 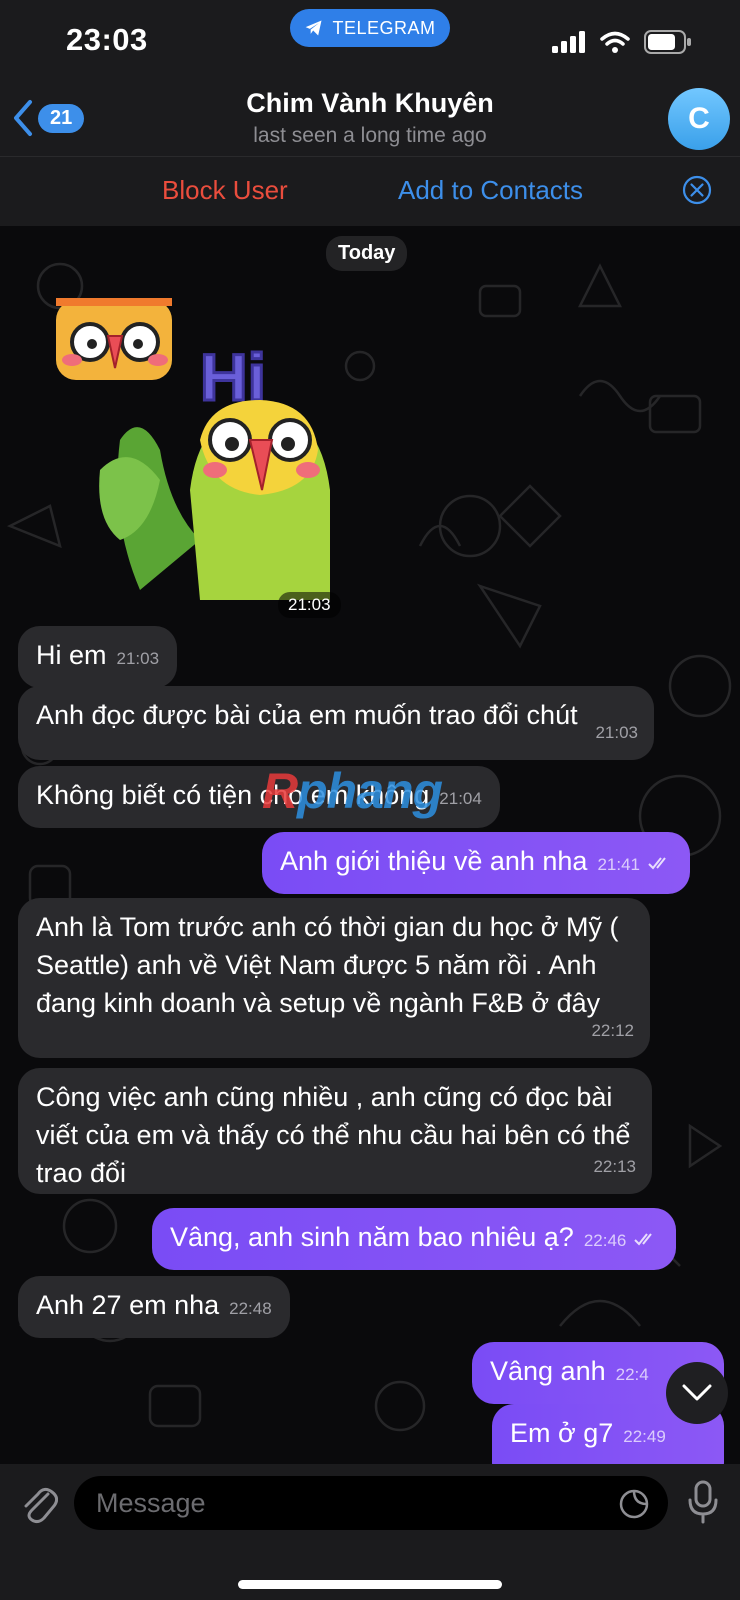 What do you see at coordinates (370, 103) in the screenshot?
I see `chat-title: Chim Vành Khuyên` at bounding box center [370, 103].